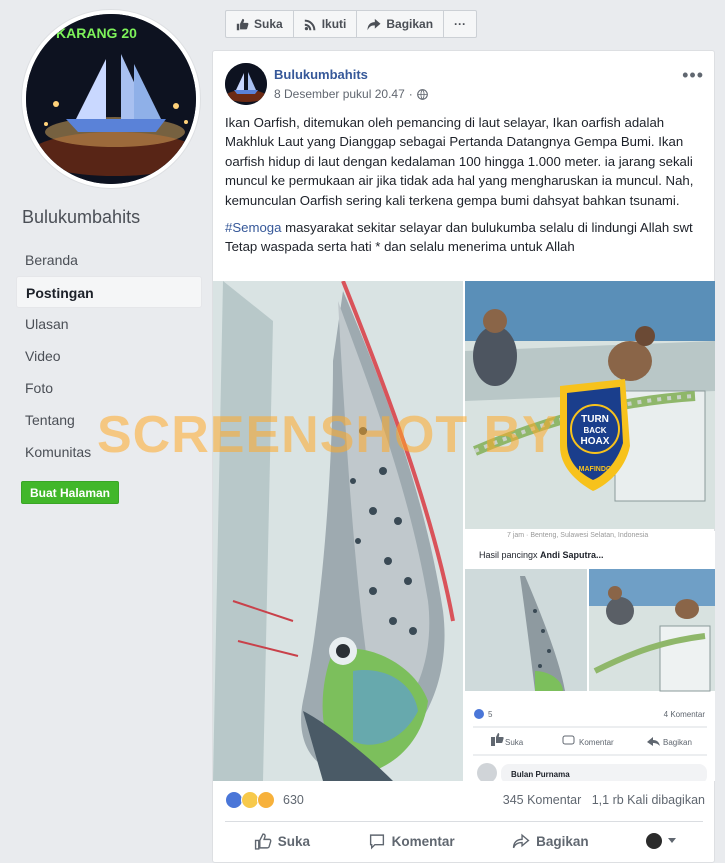 Image resolution: width=725 pixels, height=863 pixels. I want to click on nav-item-postingan: Postingan, so click(109, 292).